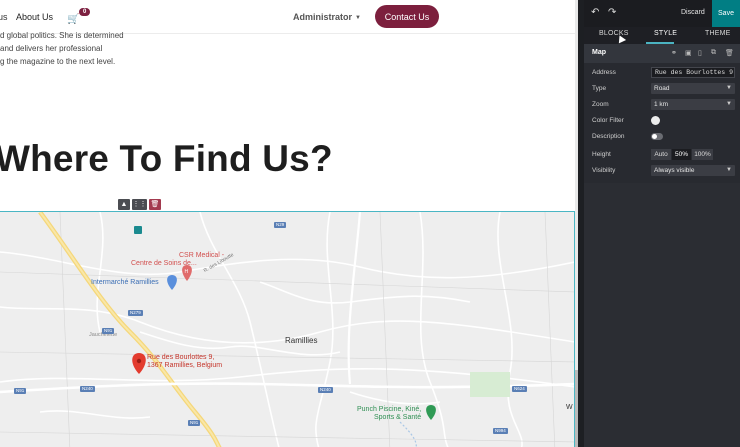  What do you see at coordinates (187, 272) in the screenshot?
I see `svg-text: H` at bounding box center [187, 272].